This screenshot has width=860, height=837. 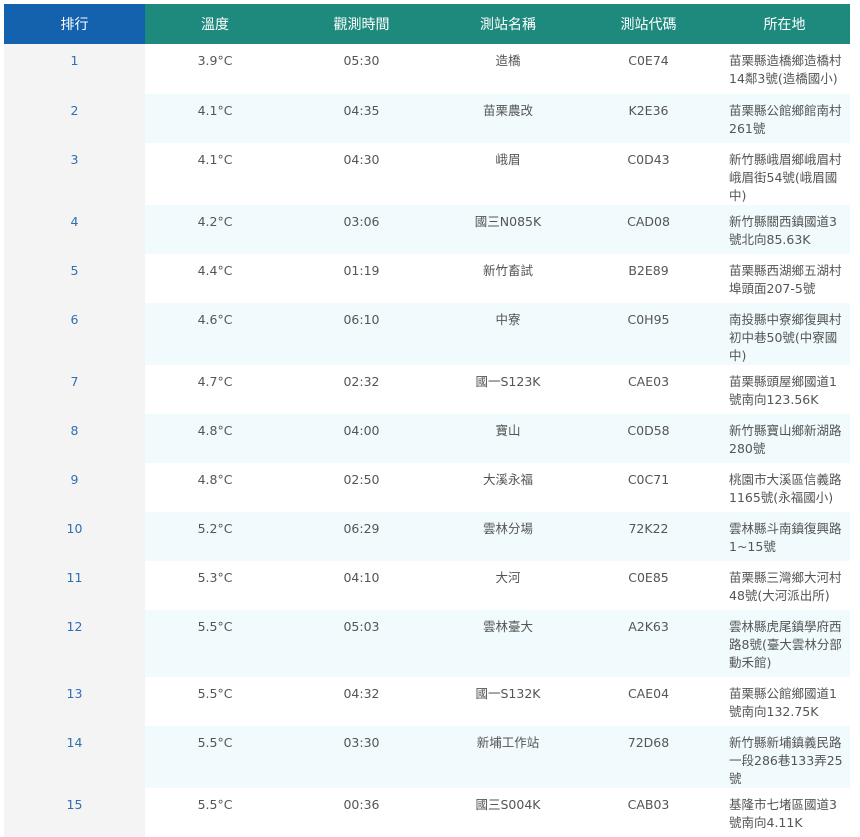 I want to click on table-row: 11 5.3°C 04:10 大河 C0E85 苗栗縣三灣鄉大河村48號(大河派出所), so click(x=427, y=585).